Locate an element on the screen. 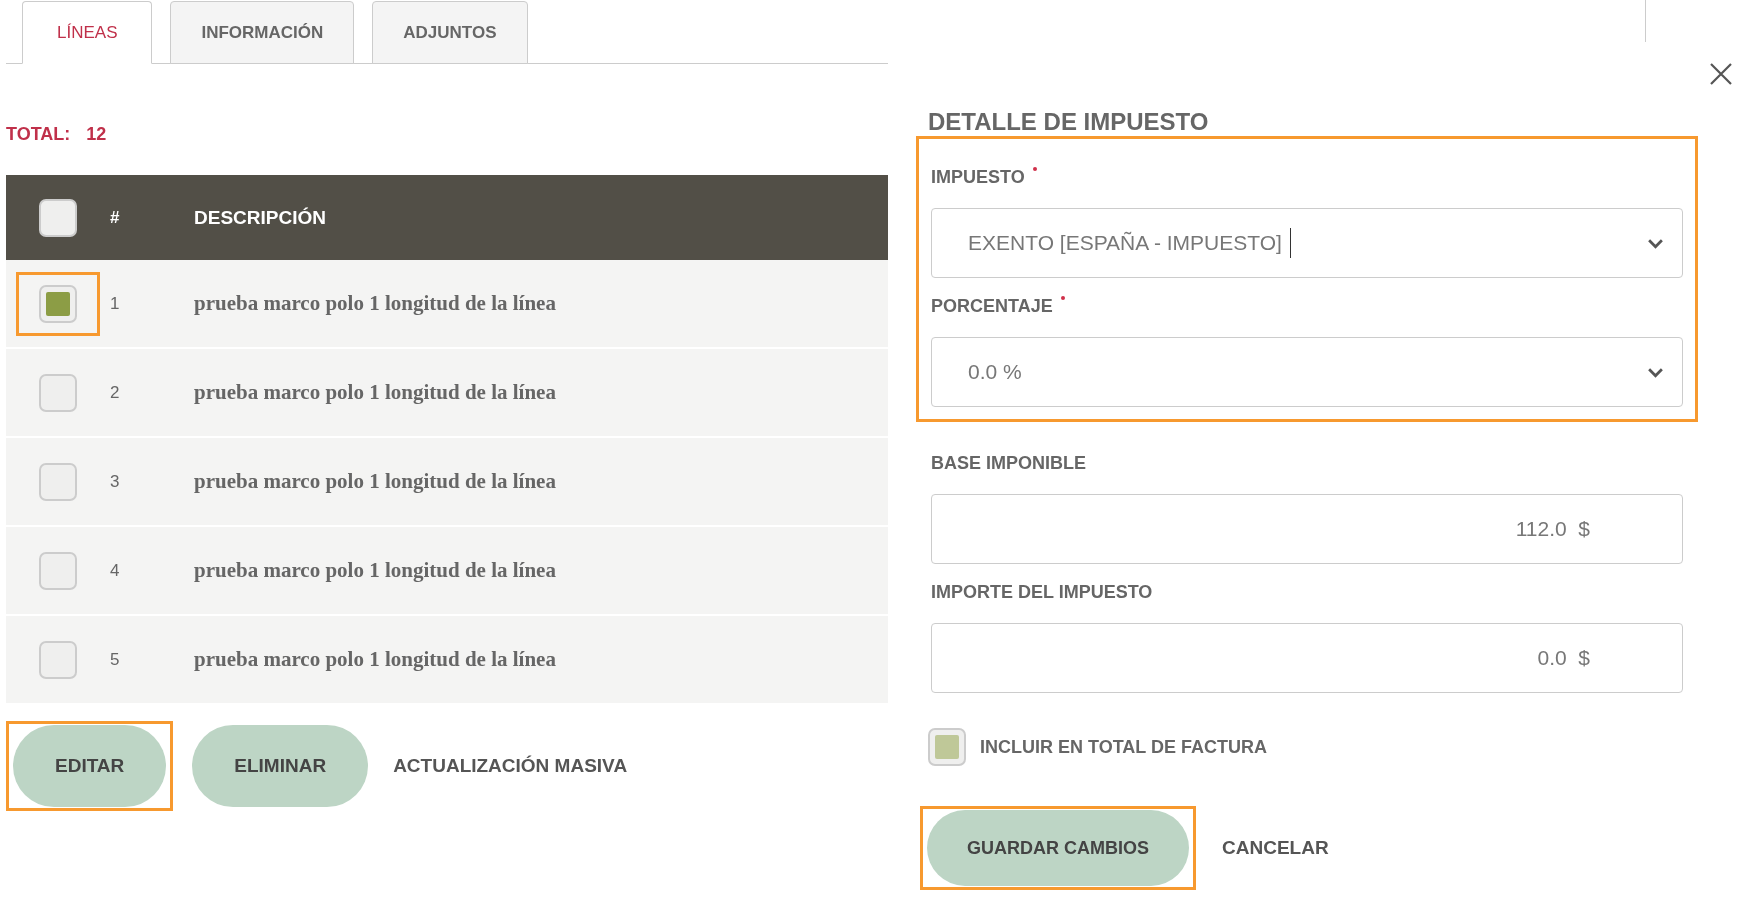  tab: ADJUNTOS is located at coordinates (450, 32).